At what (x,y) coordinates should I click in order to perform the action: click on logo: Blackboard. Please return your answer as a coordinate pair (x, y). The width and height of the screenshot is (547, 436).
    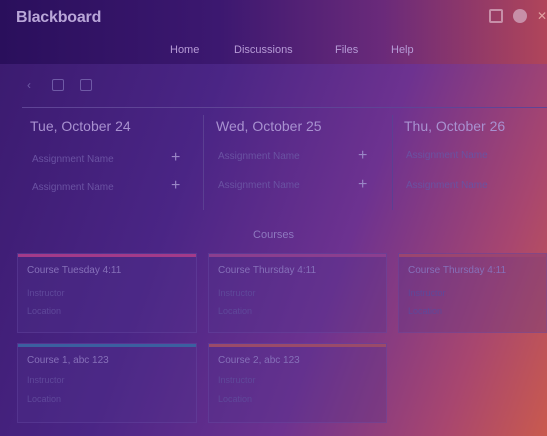
    Looking at the image, I should click on (58, 18).